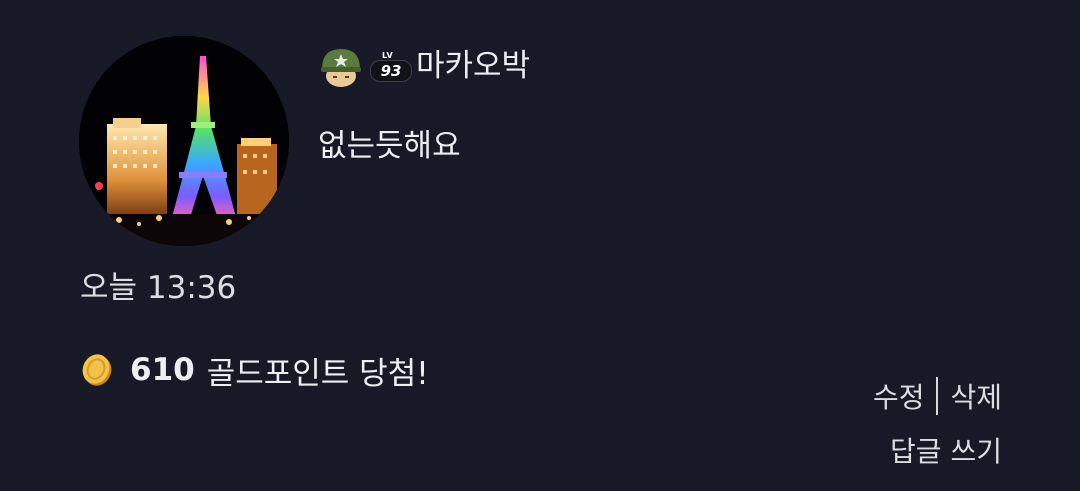  I want to click on username: 마카오박, so click(473, 66).